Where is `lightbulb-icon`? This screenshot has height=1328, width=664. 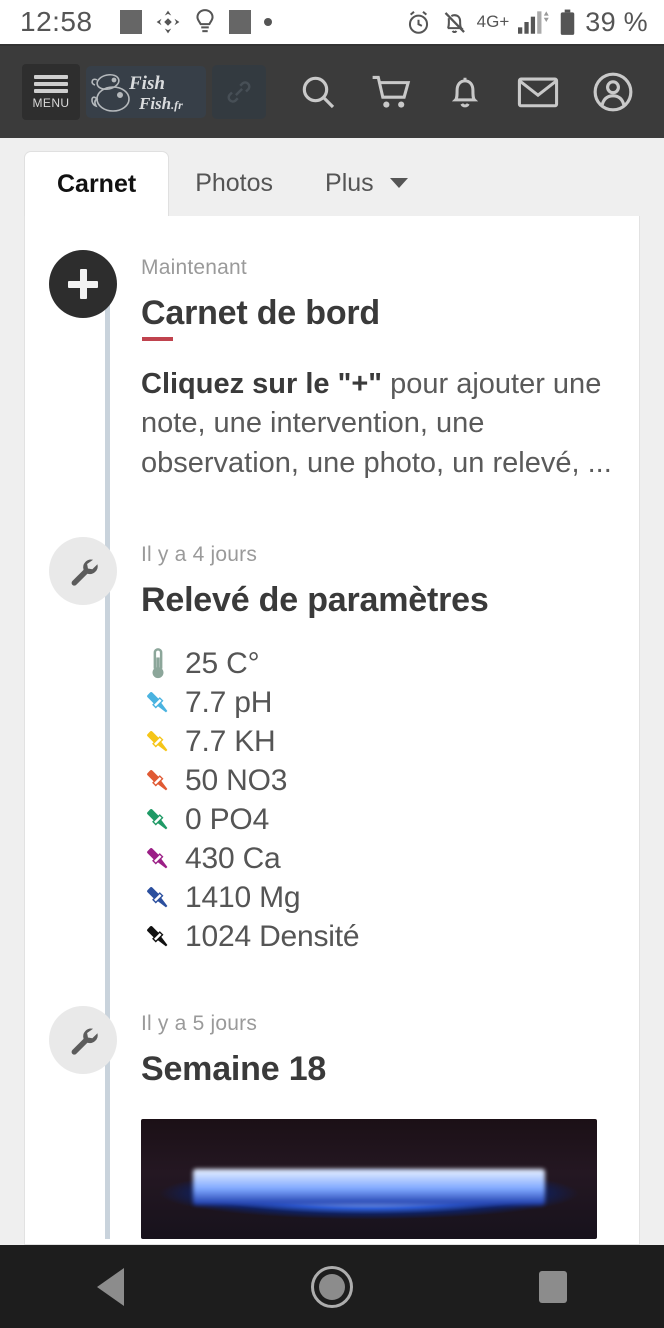
lightbulb-icon is located at coordinates (205, 22).